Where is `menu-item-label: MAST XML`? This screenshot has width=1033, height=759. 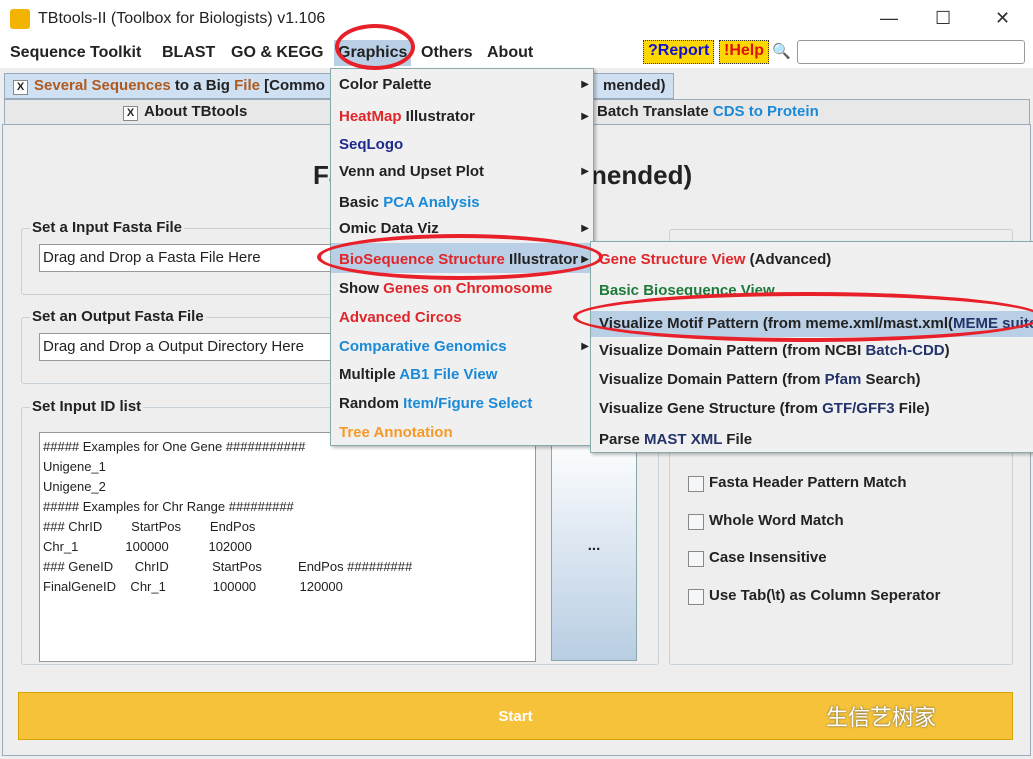
menu-item-label: MAST XML is located at coordinates (683, 439).